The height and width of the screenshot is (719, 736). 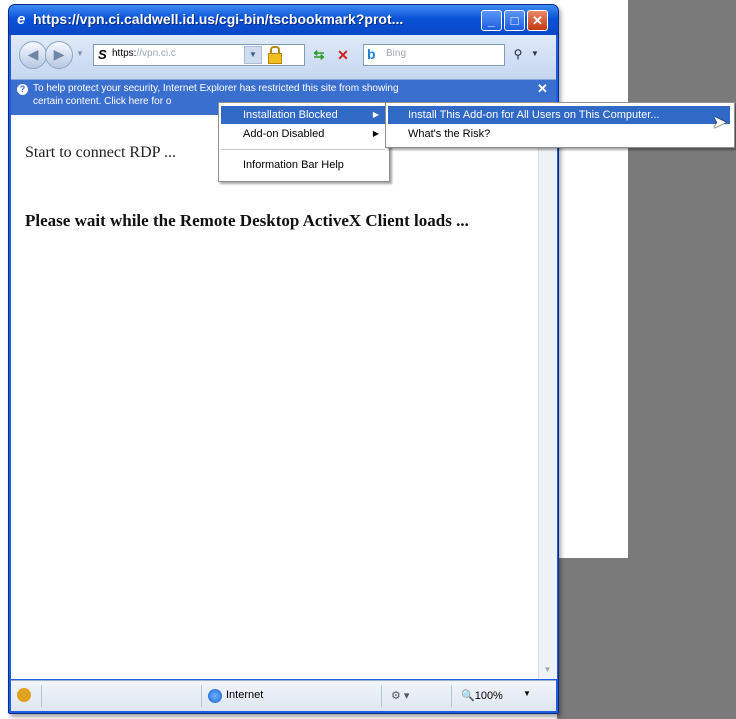 What do you see at coordinates (491, 20) in the screenshot?
I see `minimize-button: _` at bounding box center [491, 20].